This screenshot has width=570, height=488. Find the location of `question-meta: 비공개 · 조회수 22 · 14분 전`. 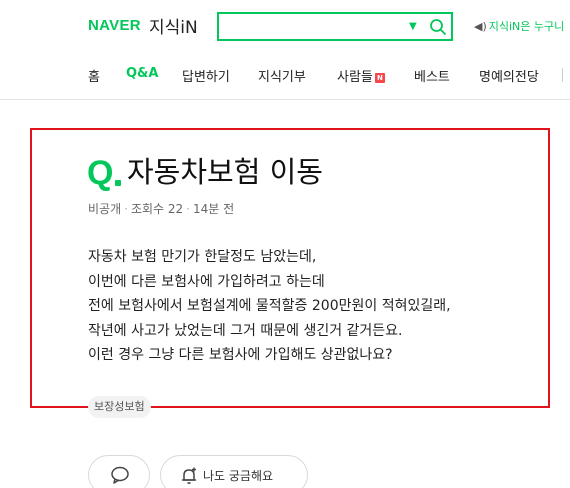

question-meta: 비공개 · 조회수 22 · 14분 전 is located at coordinates (161, 208).